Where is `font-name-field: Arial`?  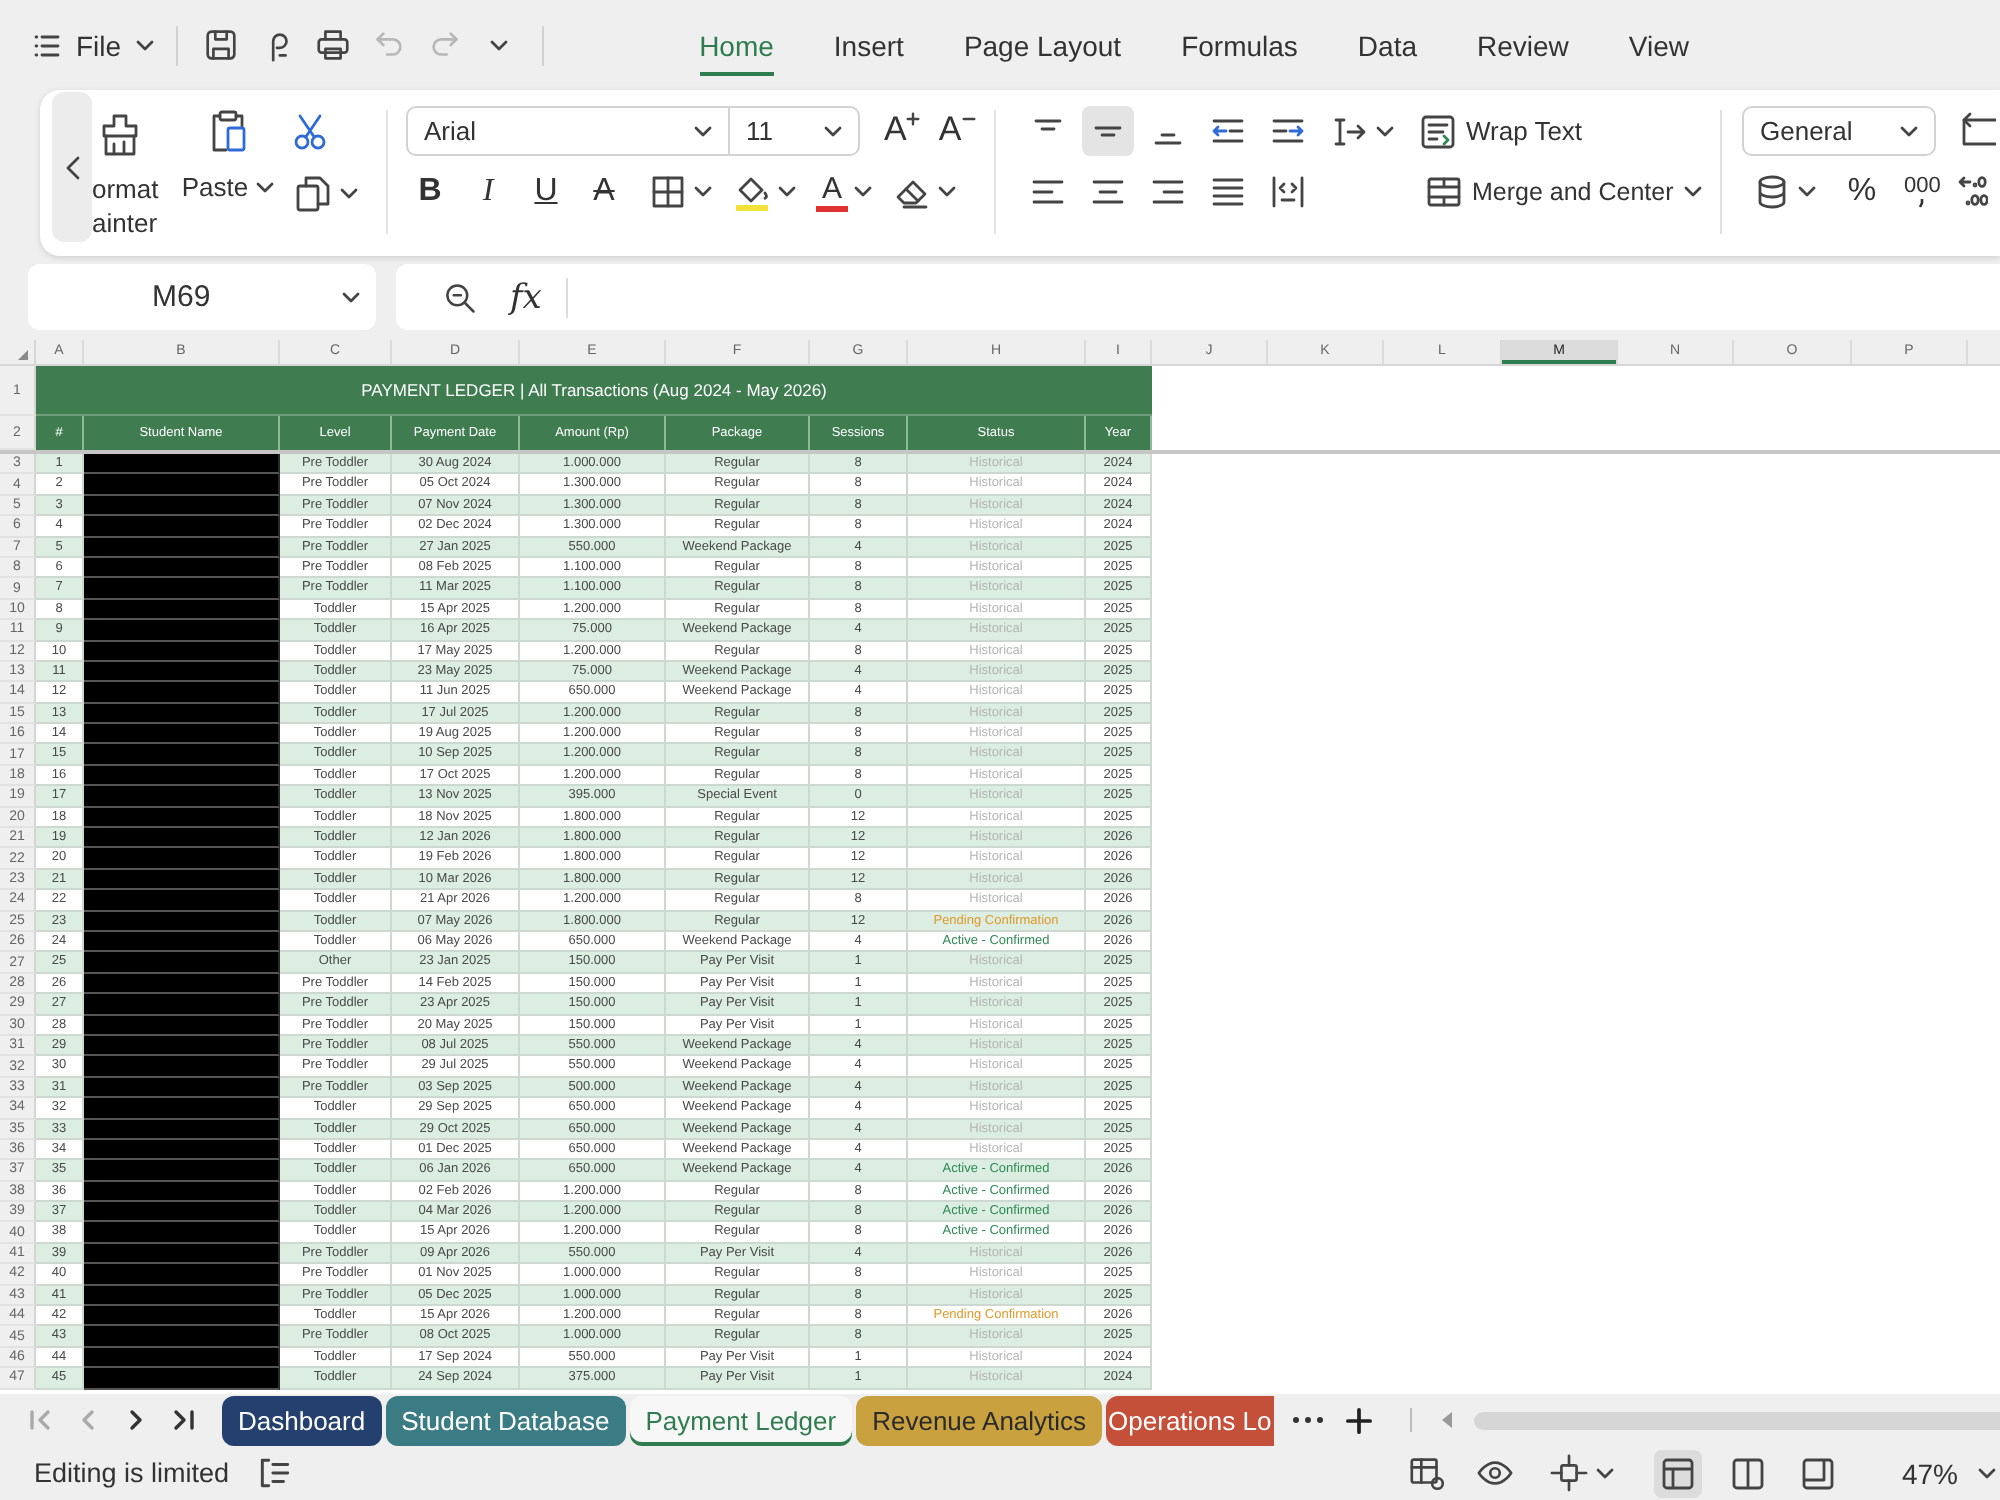
font-name-field: Arial is located at coordinates (568, 131).